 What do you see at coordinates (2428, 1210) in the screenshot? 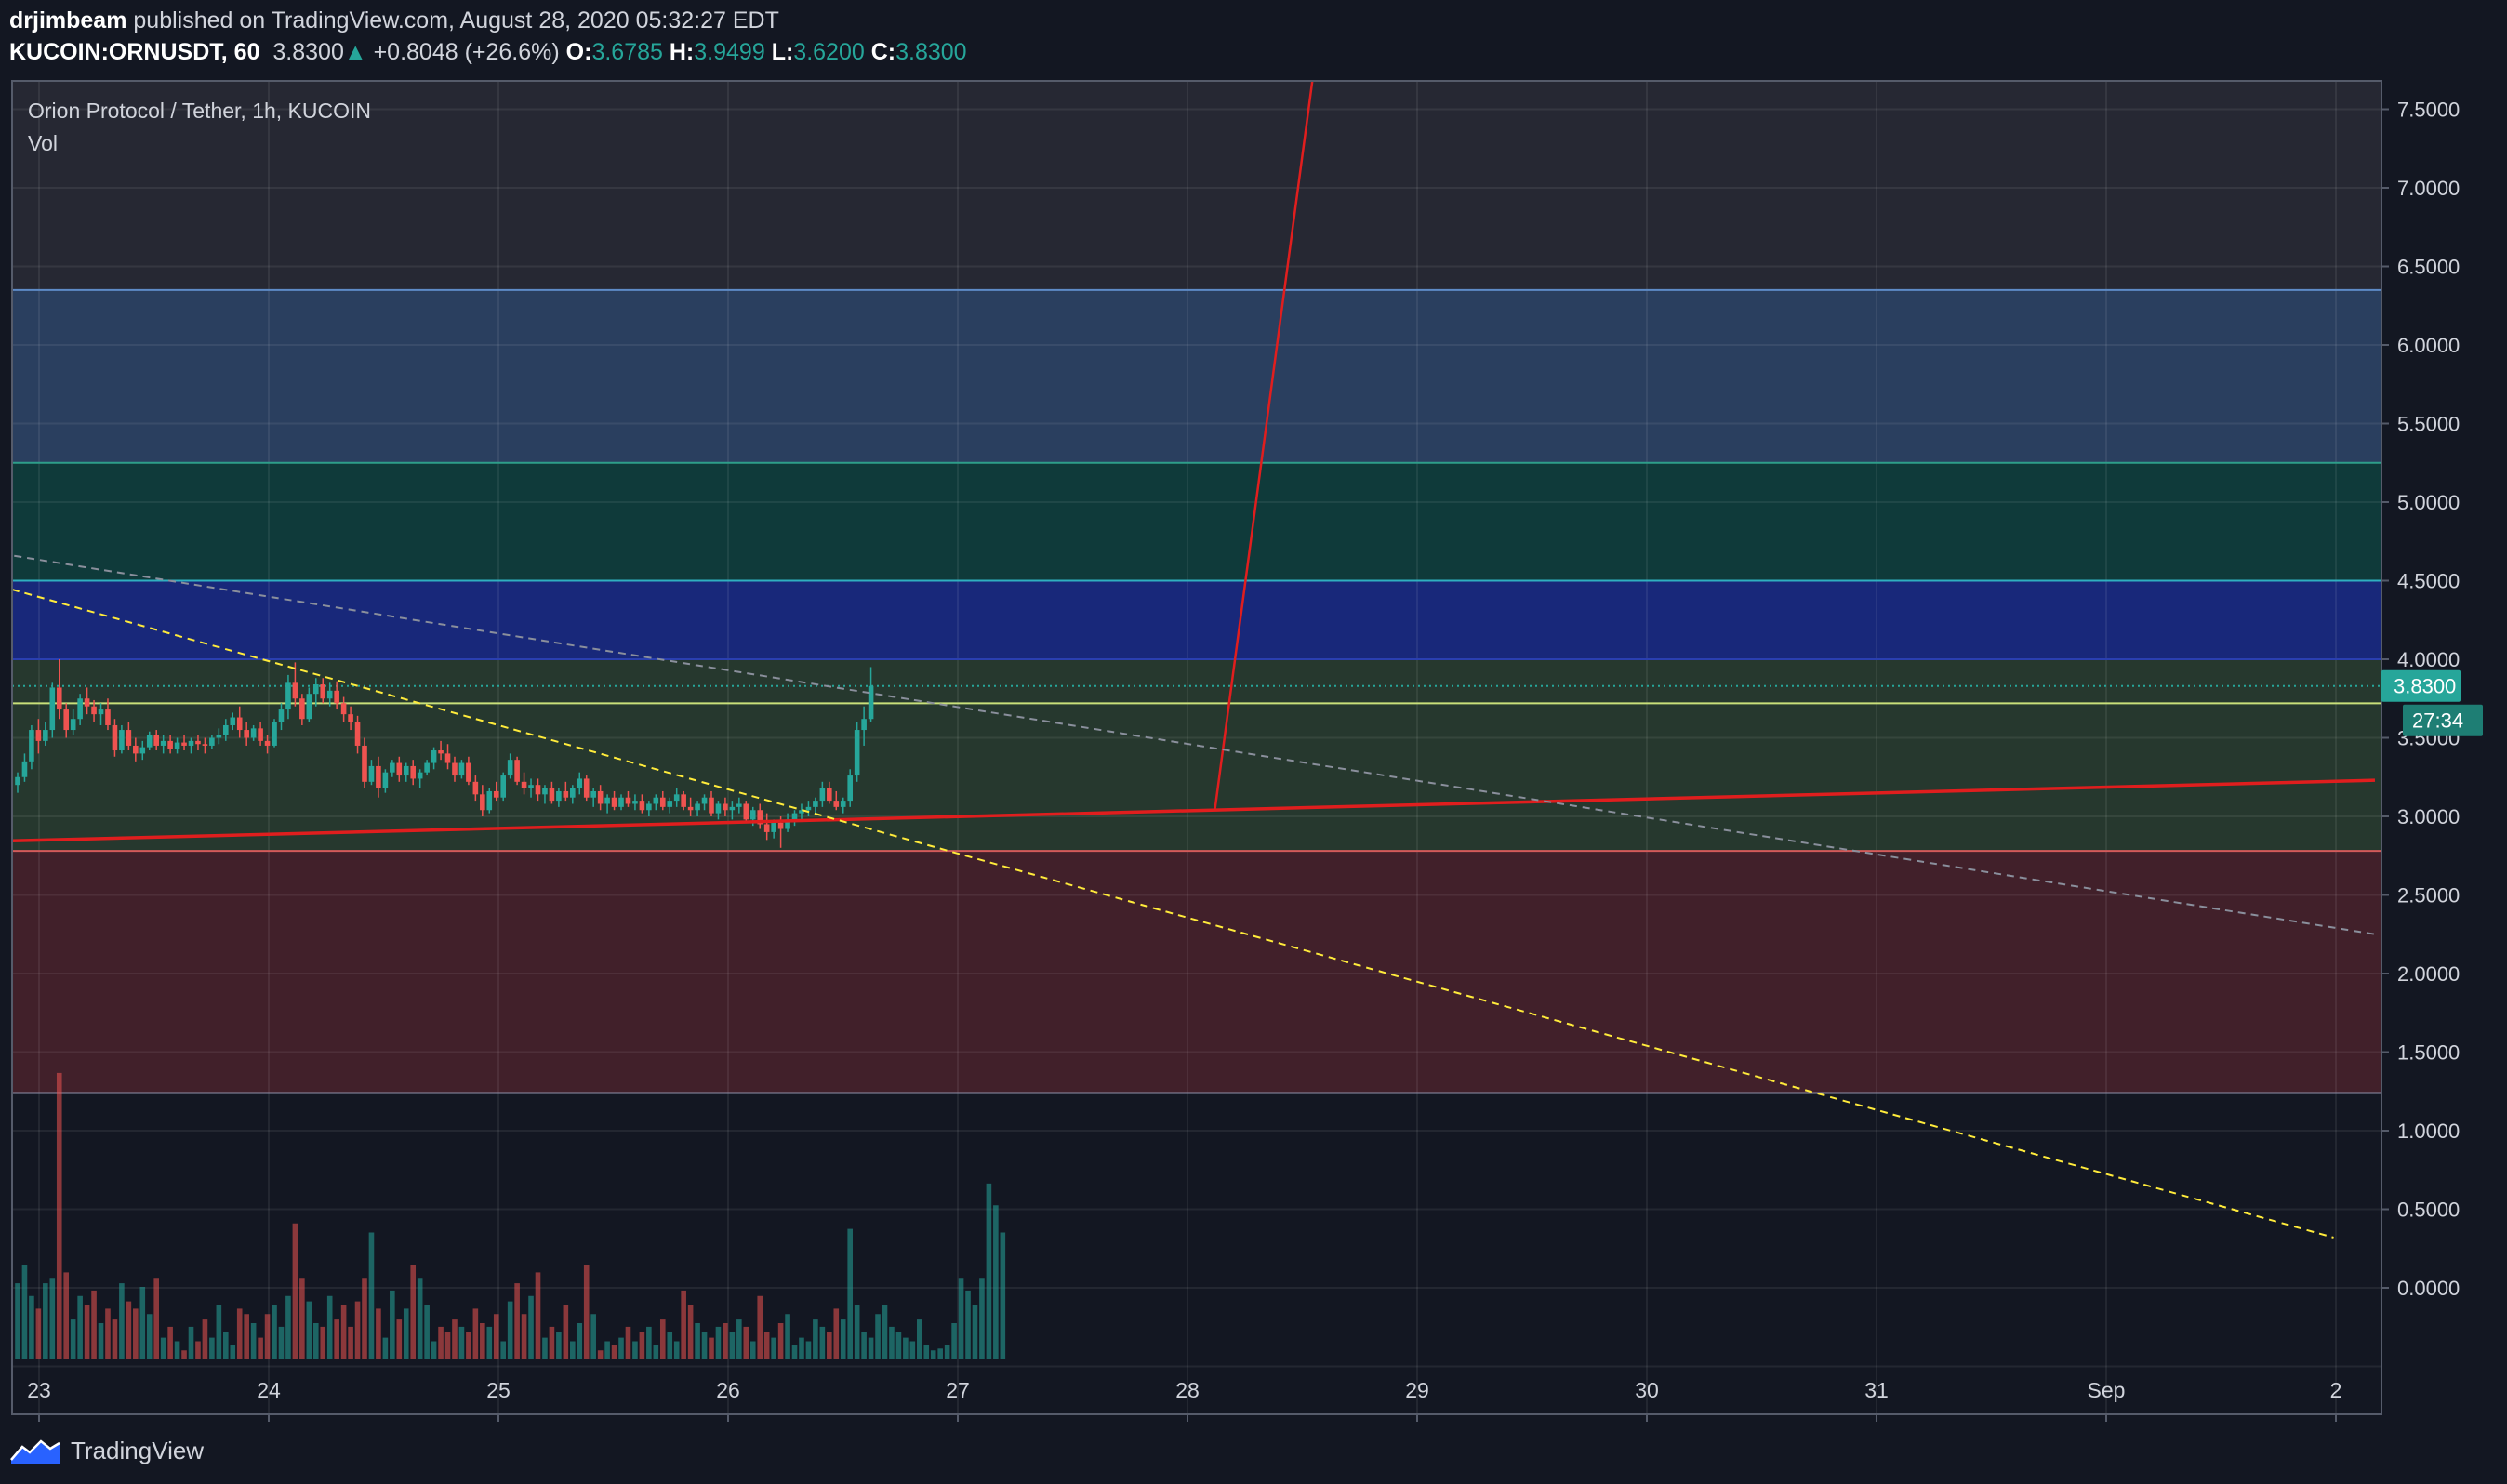
I see `price-tick-label: 0.5000` at bounding box center [2428, 1210].